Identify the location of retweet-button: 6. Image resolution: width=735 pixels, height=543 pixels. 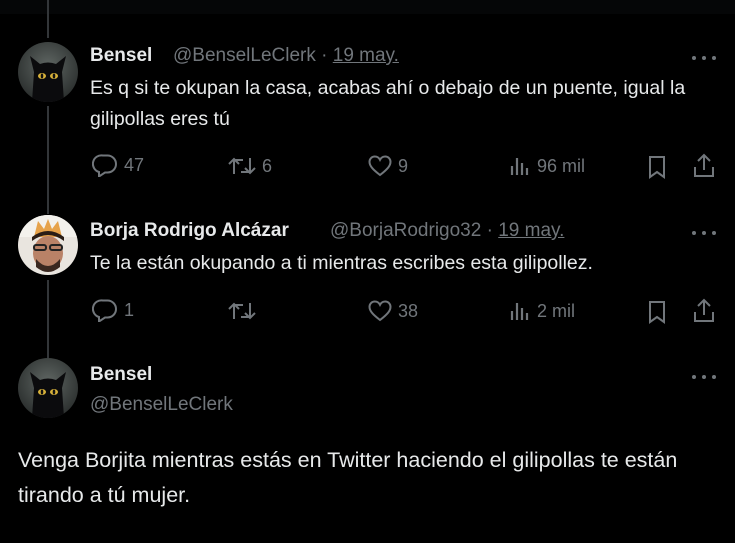
(250, 166).